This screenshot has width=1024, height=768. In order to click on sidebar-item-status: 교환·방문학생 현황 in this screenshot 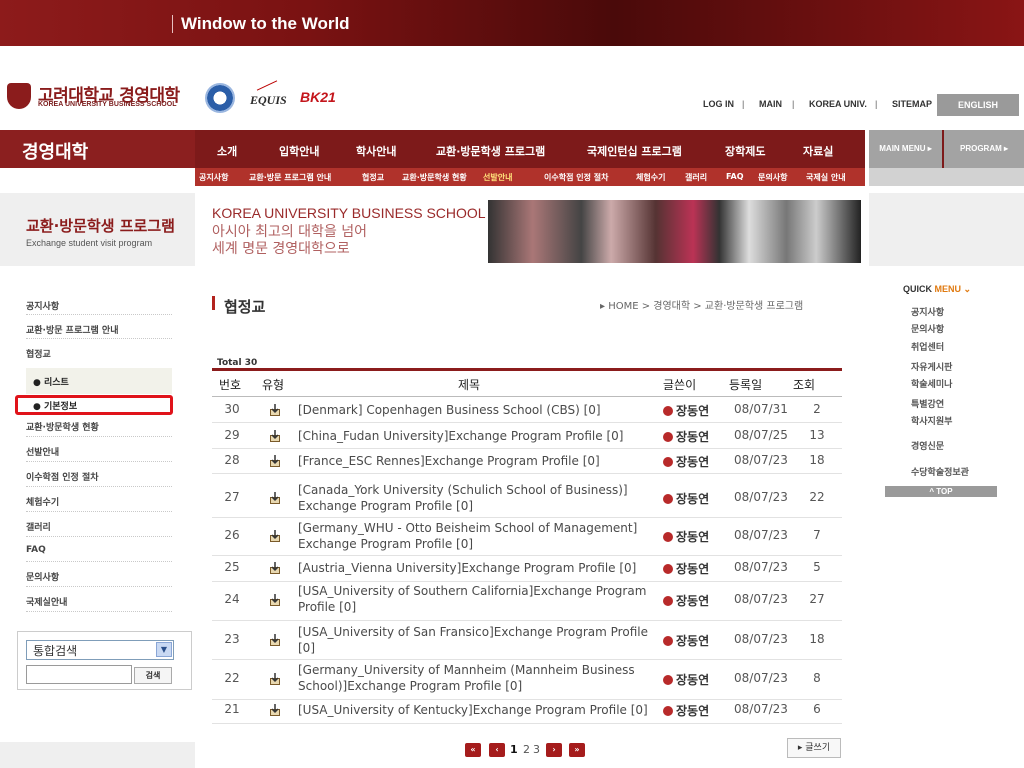, I will do `click(62, 426)`.